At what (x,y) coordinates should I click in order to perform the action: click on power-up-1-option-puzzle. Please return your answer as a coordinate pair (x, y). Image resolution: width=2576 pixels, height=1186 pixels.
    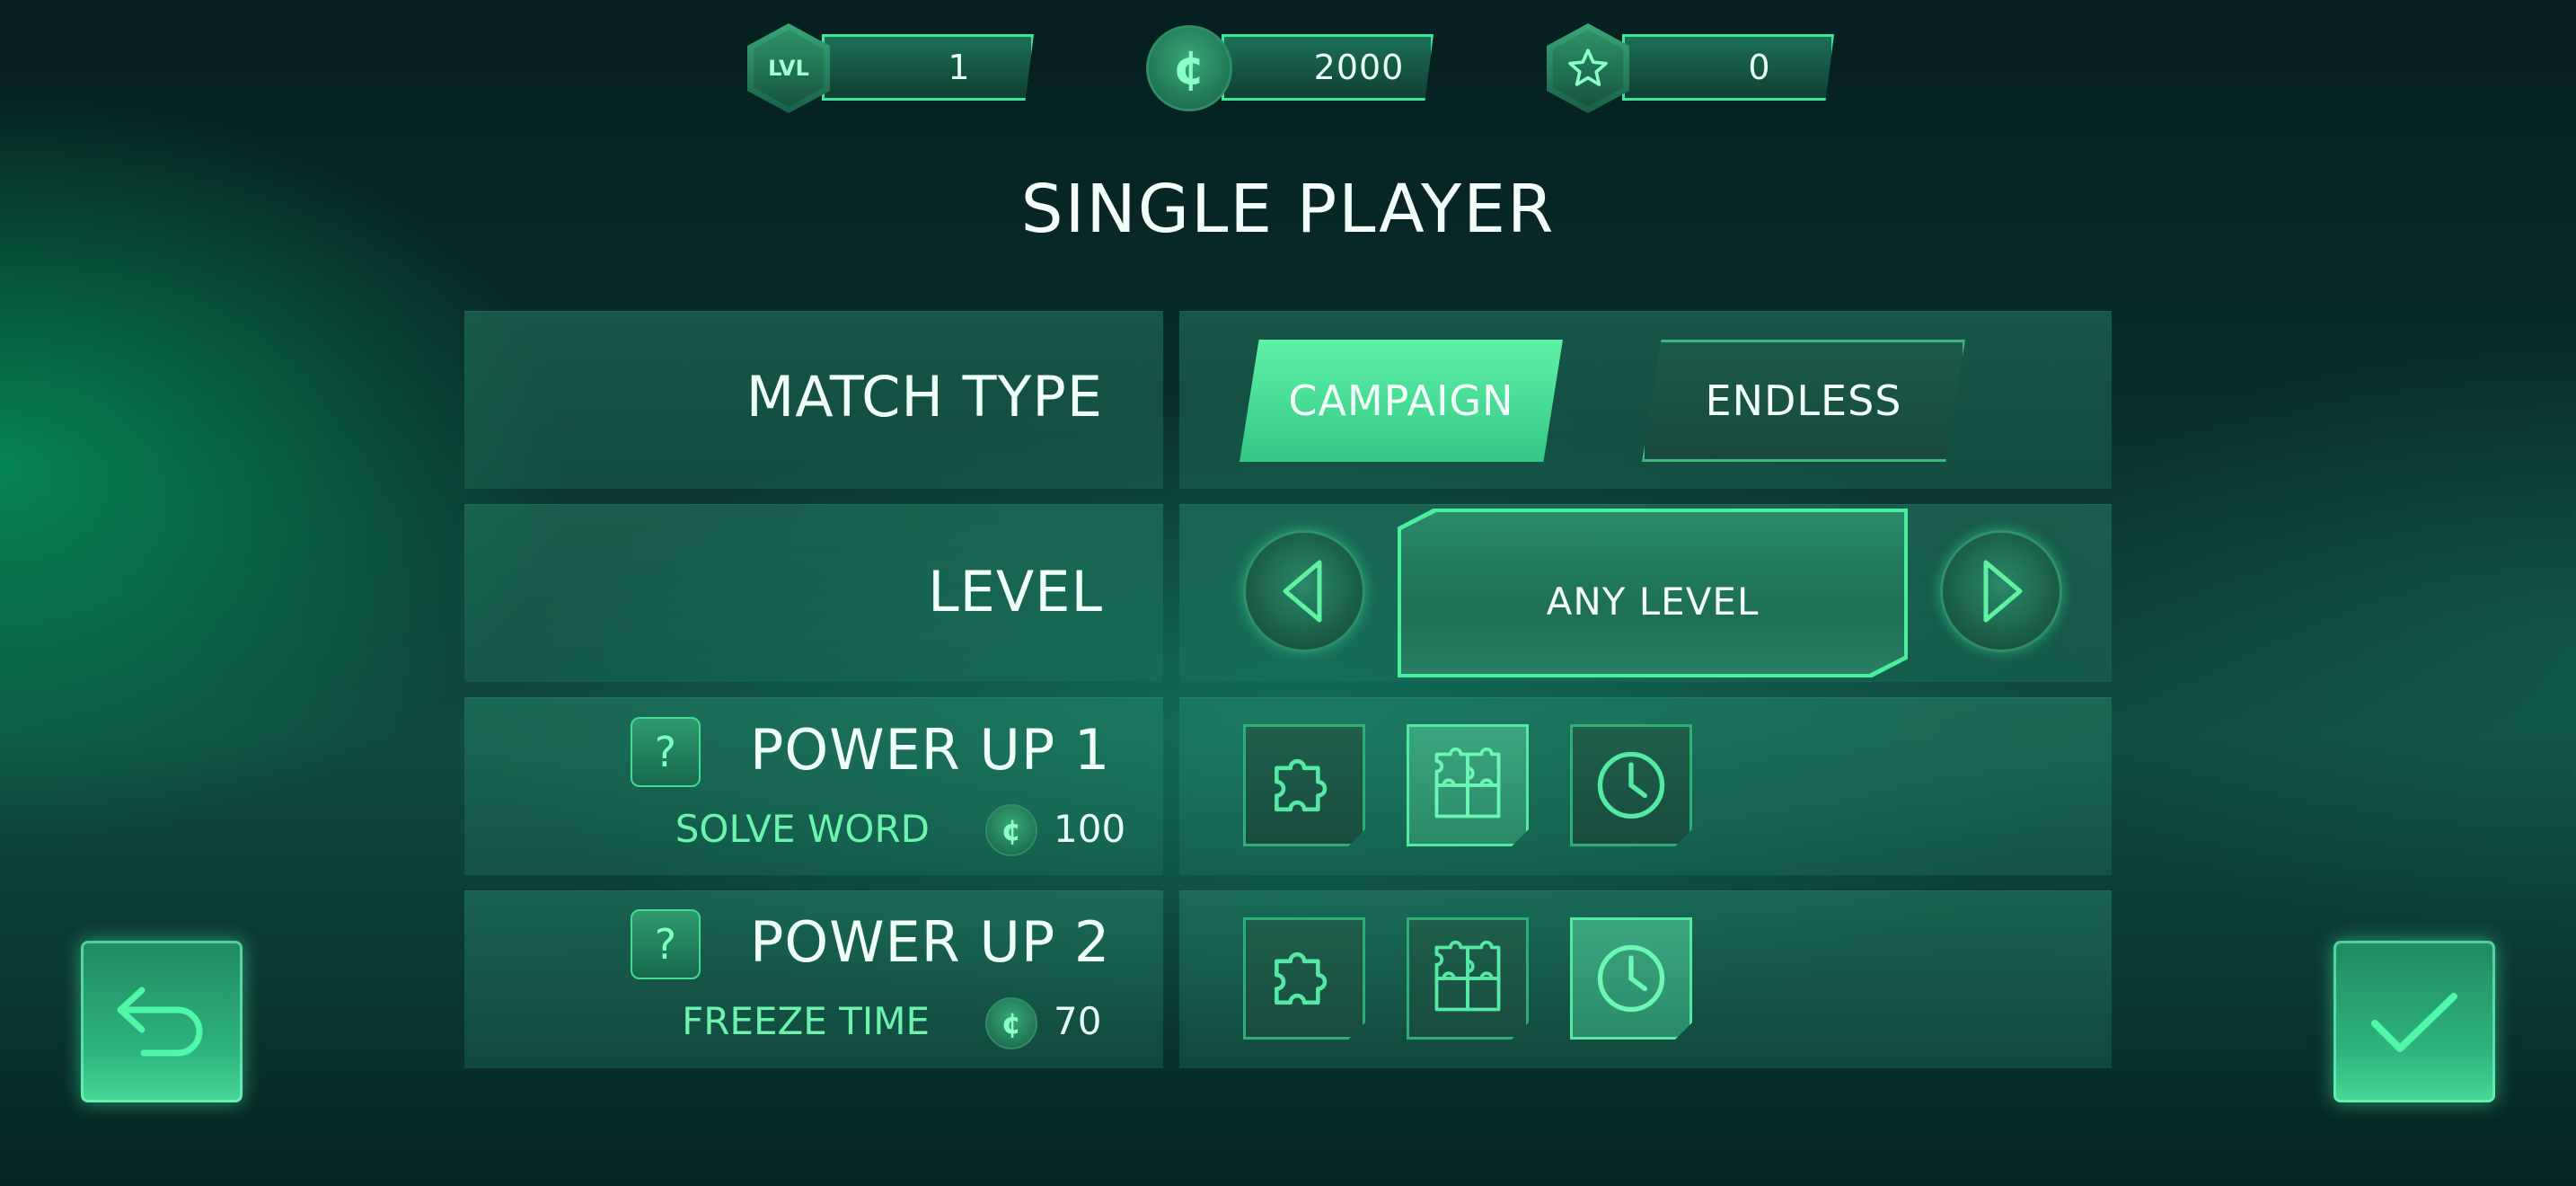
    Looking at the image, I should click on (1304, 785).